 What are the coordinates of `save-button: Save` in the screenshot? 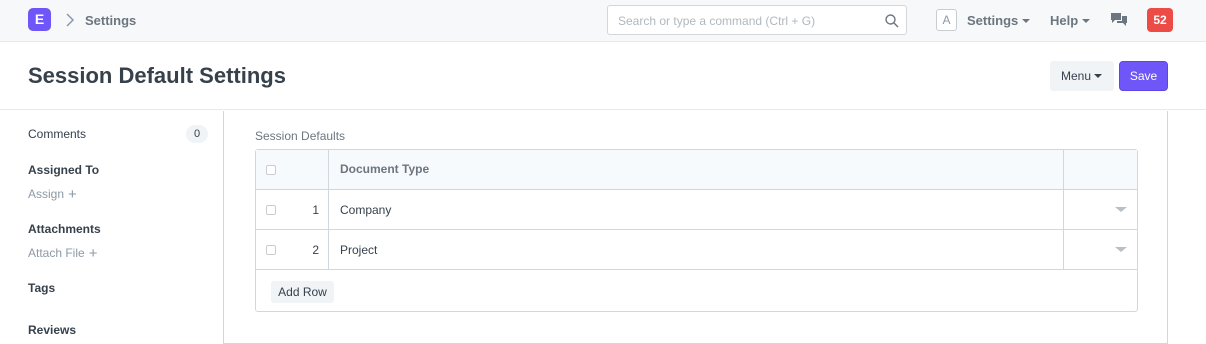 It's located at (1143, 76).